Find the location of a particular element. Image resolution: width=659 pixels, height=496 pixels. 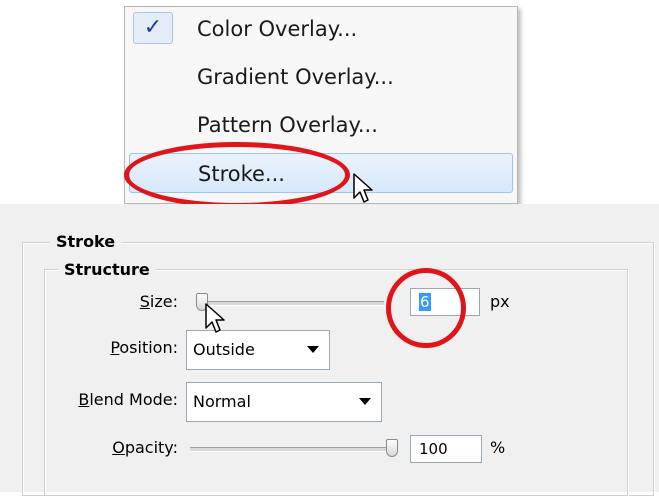

highlight-ellipse-stroke is located at coordinates (237, 175).